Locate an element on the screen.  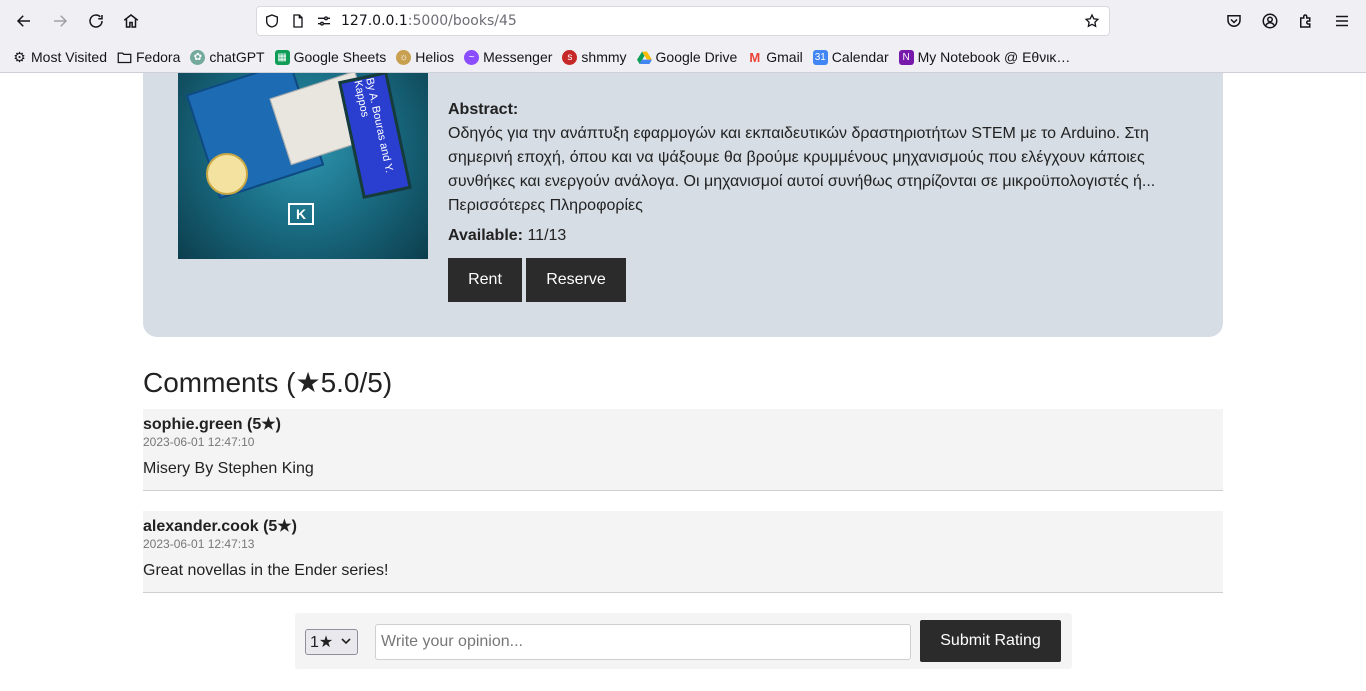
bookmark-google-drive: Google Drive is located at coordinates (687, 57).